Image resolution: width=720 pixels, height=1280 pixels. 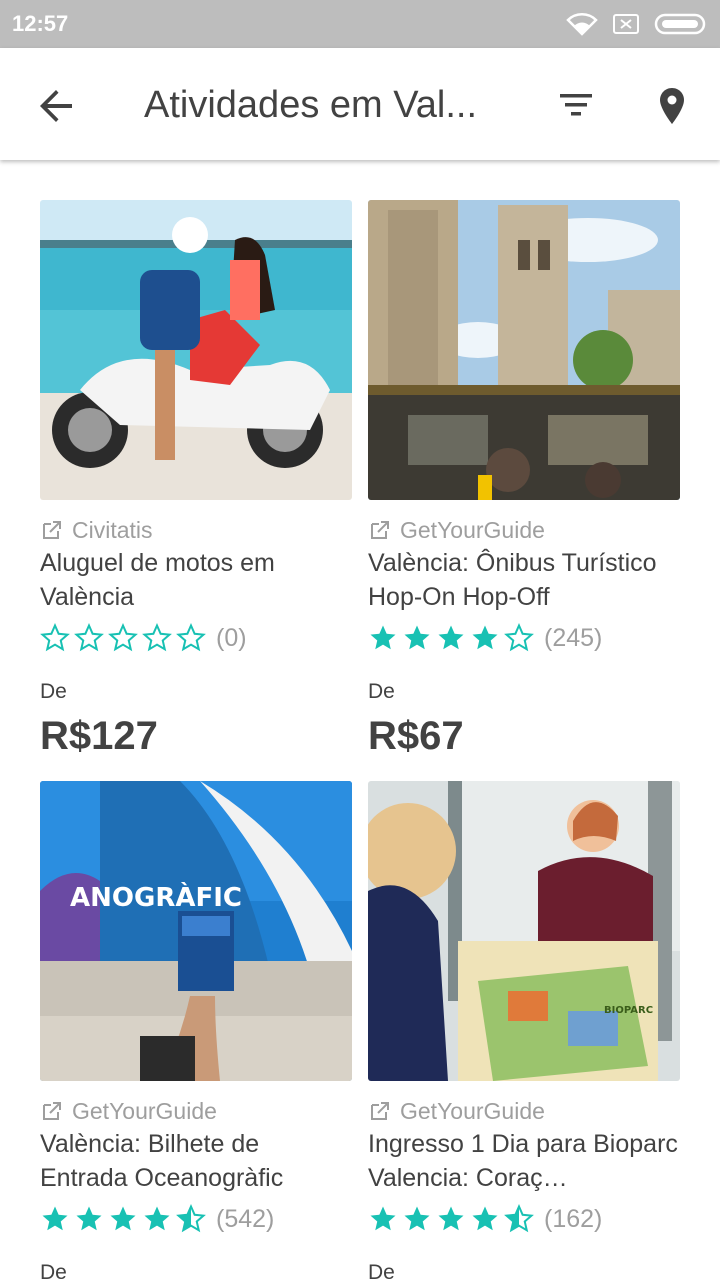 I want to click on location-pin-icon, so click(x=672, y=106).